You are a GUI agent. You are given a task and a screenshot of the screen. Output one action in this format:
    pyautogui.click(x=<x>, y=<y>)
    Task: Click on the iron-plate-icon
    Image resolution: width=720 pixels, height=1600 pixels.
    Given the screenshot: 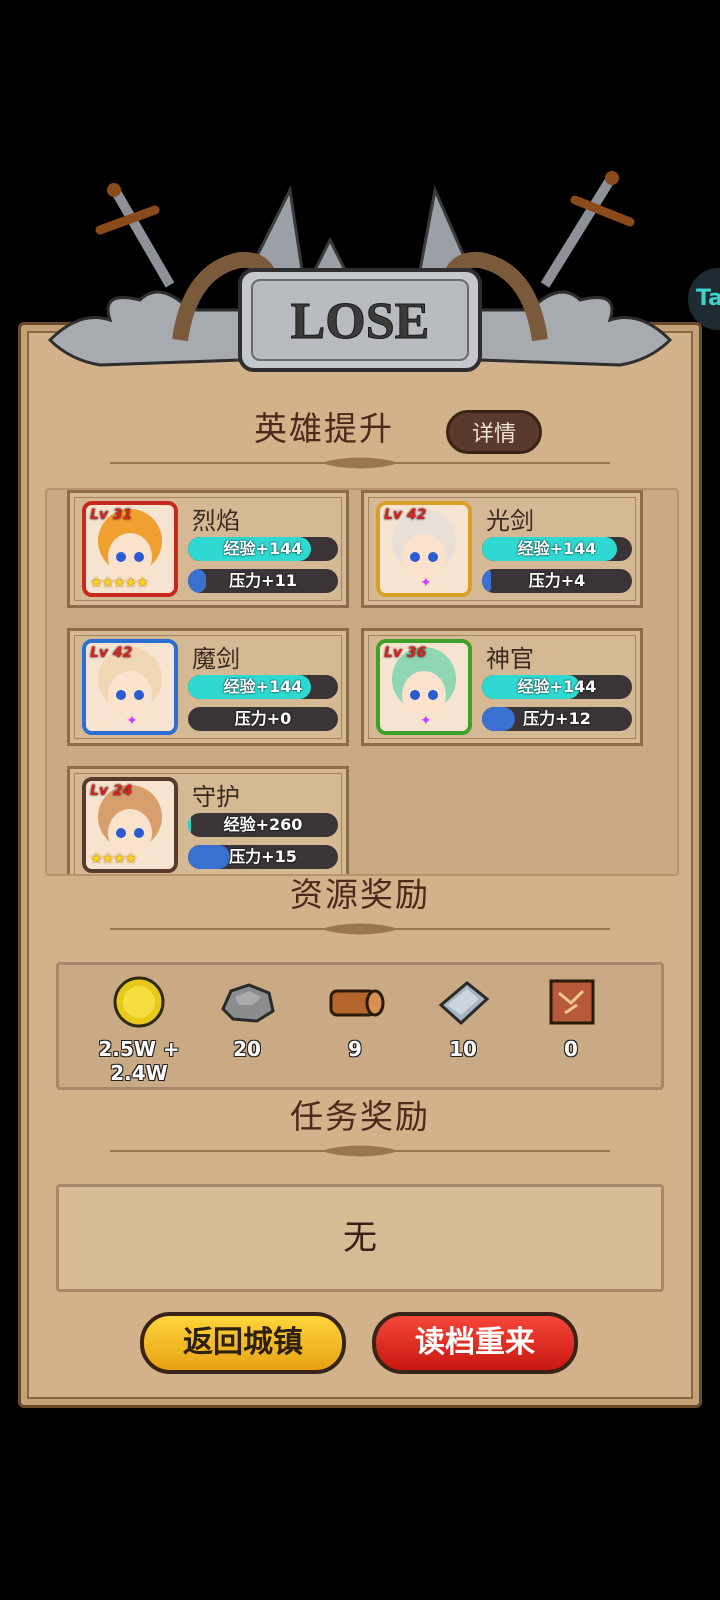 What is the action you would take?
    pyautogui.click(x=463, y=1002)
    